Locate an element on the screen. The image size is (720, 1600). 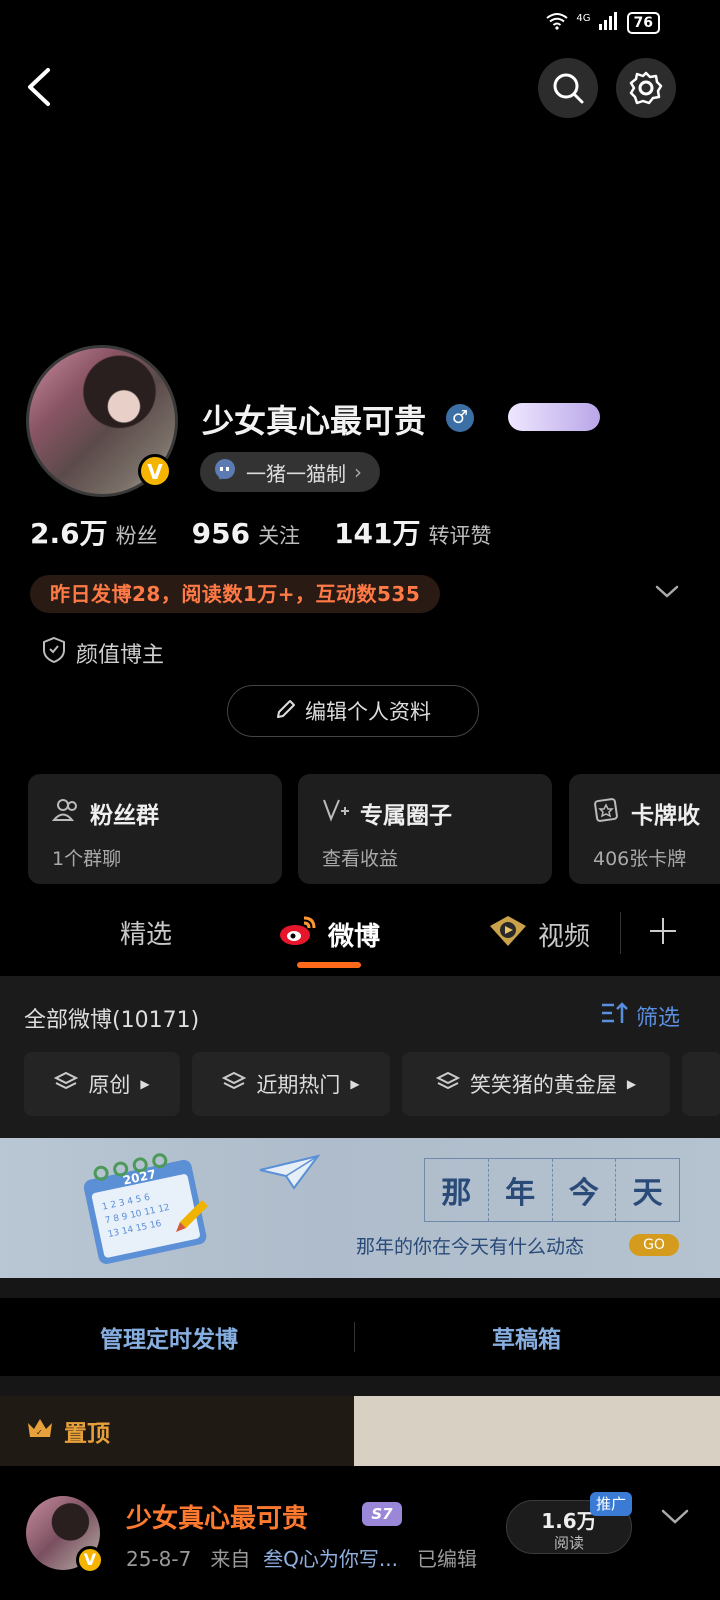
pill-recent-hot: 近期热门 ▶ is located at coordinates (291, 1084).